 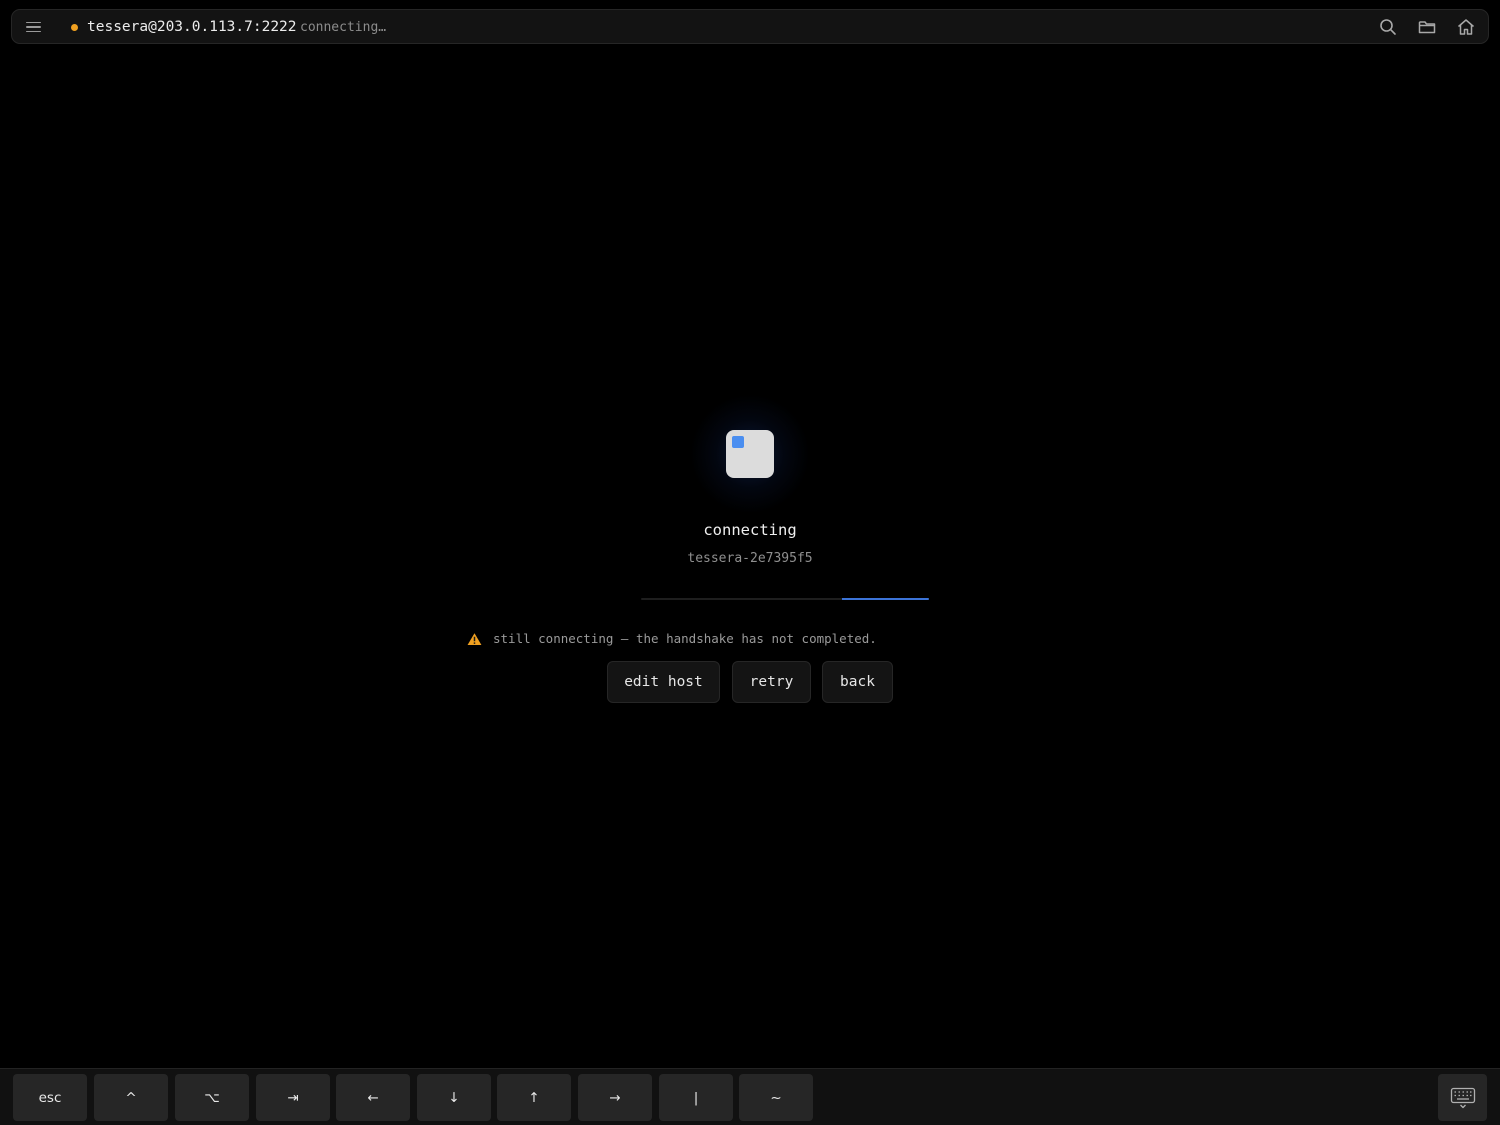 I want to click on key-ctrl: ^, so click(x=131, y=1097).